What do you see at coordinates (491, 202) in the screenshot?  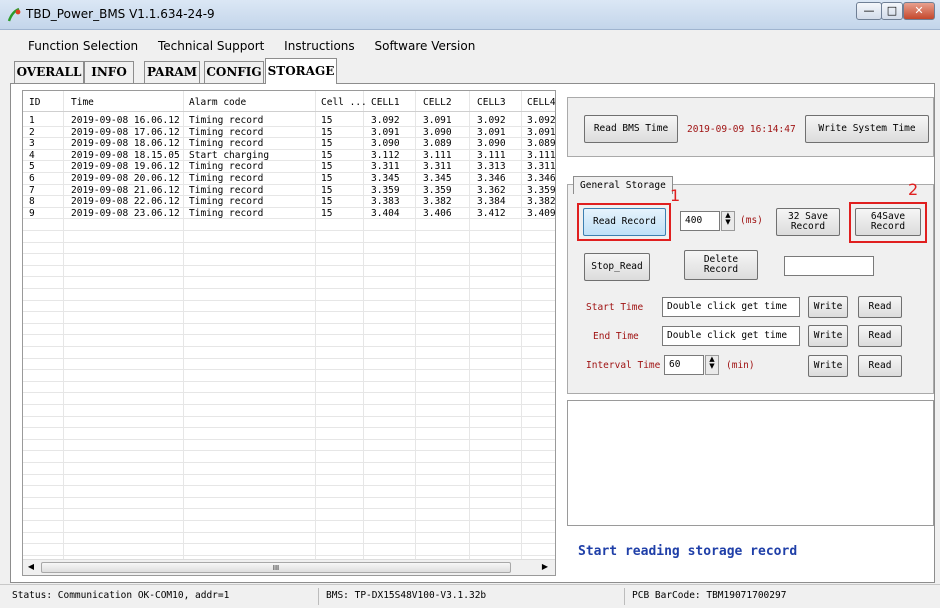 I see `table-cell: 3.384` at bounding box center [491, 202].